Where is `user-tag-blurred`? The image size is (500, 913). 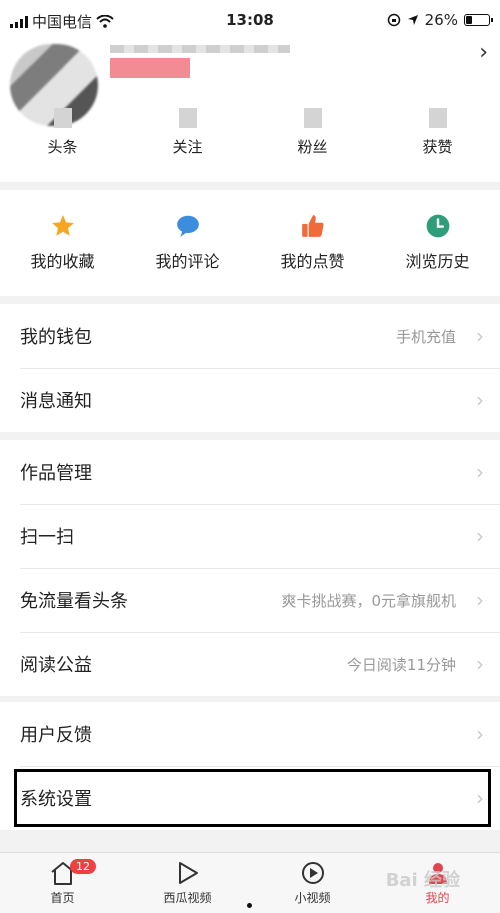 user-tag-blurred is located at coordinates (150, 68).